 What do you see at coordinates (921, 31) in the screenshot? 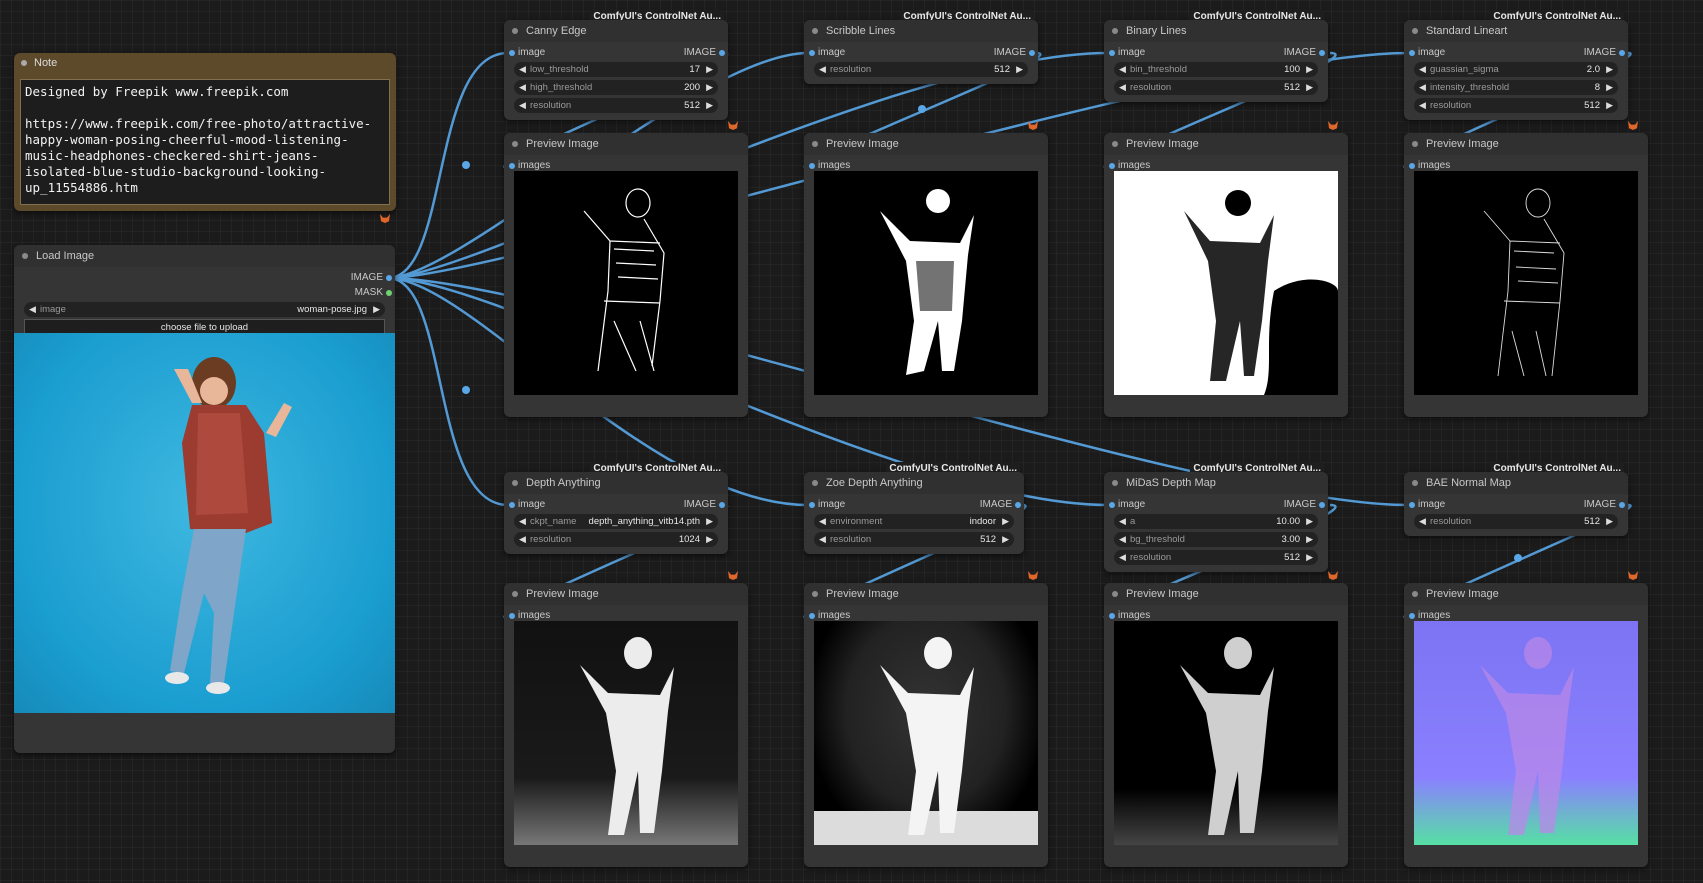
I see `node-title: Scribble Lines` at bounding box center [921, 31].